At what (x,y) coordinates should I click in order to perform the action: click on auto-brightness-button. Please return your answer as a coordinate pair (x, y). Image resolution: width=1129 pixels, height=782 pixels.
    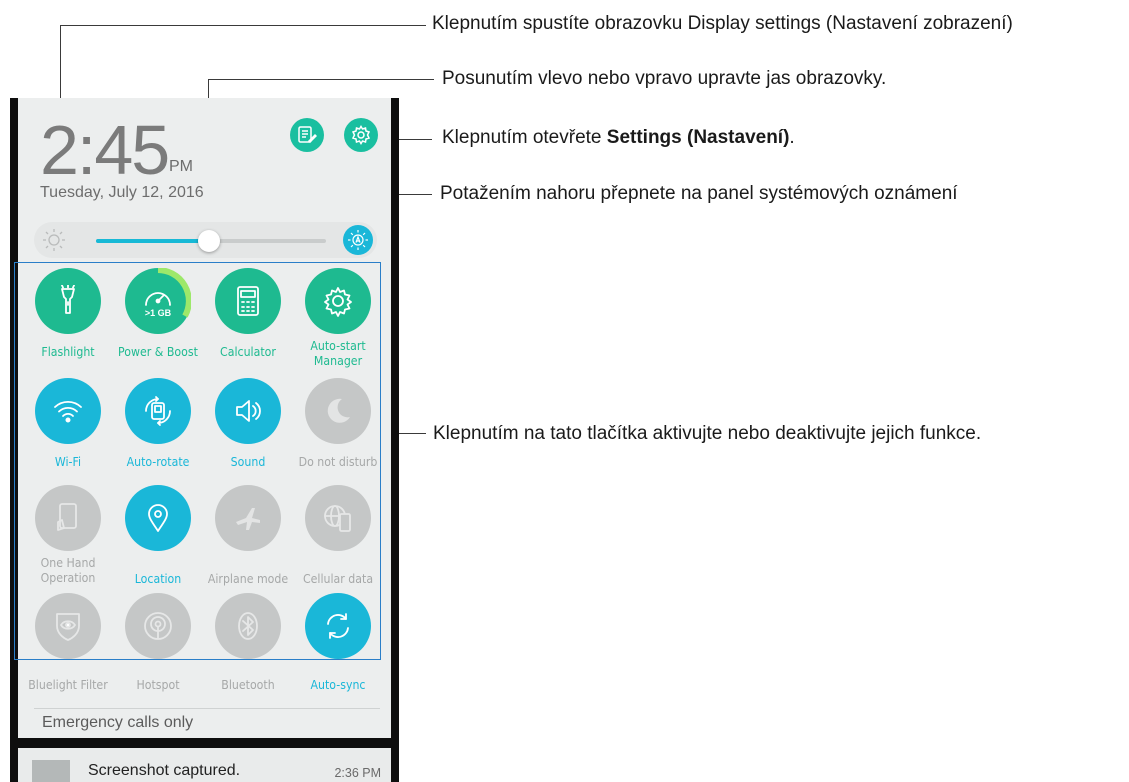
    Looking at the image, I should click on (358, 240).